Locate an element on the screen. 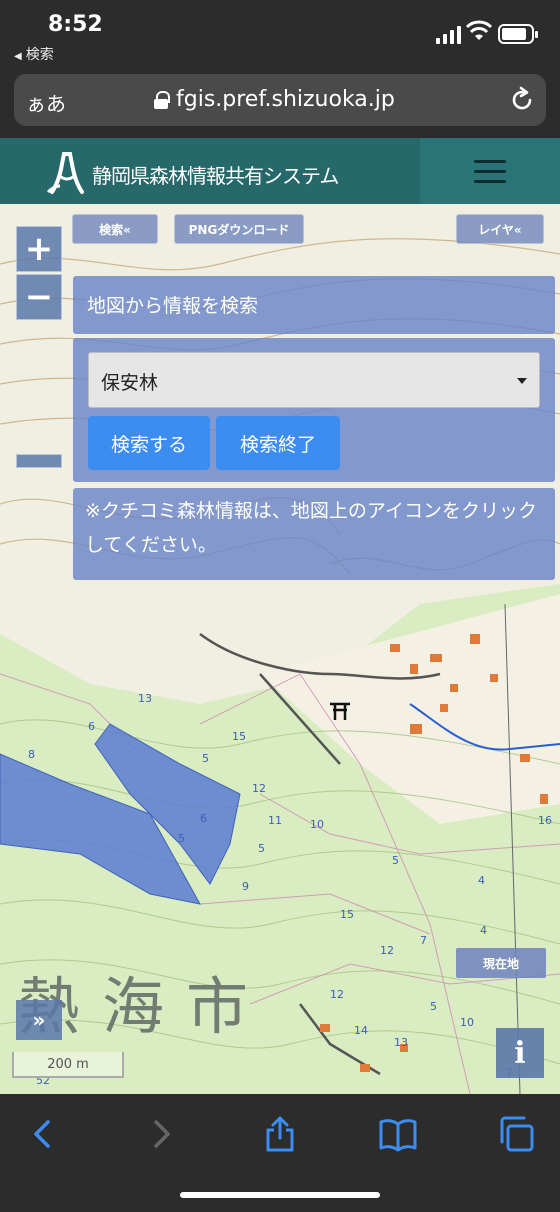 The width and height of the screenshot is (560, 1212). search-panel-title: 地図から情報を検索 is located at coordinates (314, 305).